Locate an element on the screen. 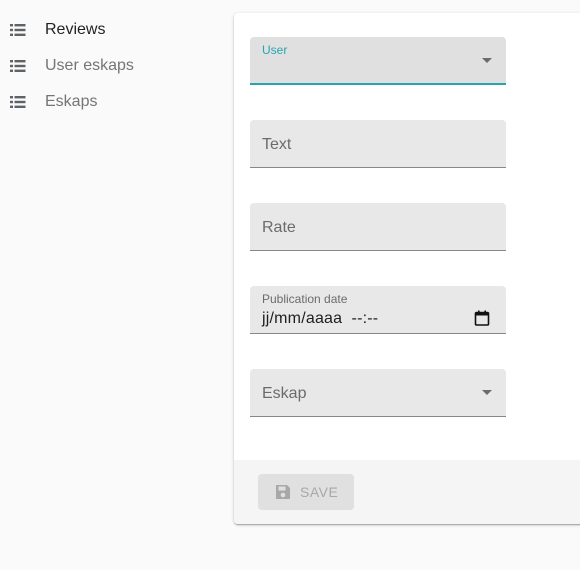  save-icon is located at coordinates (283, 492).